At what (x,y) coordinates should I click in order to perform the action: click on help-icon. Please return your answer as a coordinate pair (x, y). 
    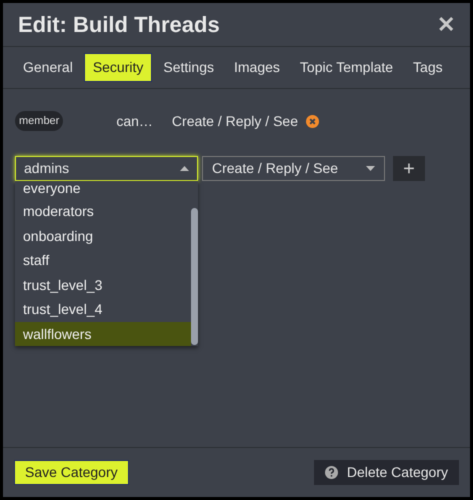
    Looking at the image, I should click on (331, 472).